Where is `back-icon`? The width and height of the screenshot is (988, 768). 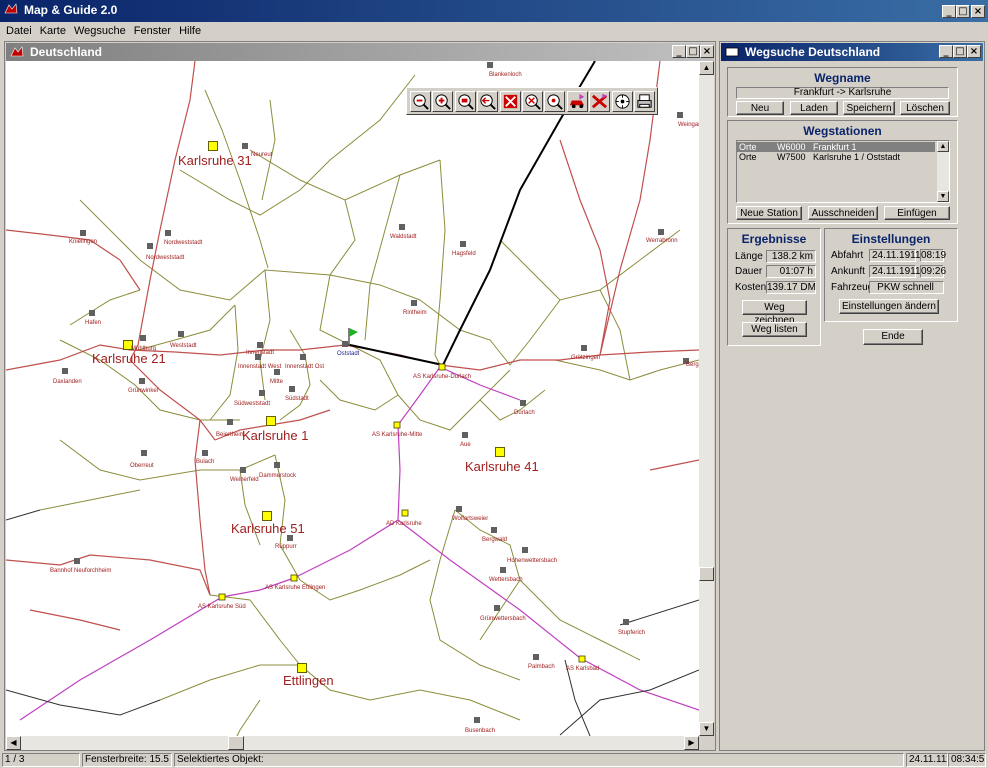
back-icon is located at coordinates (488, 101).